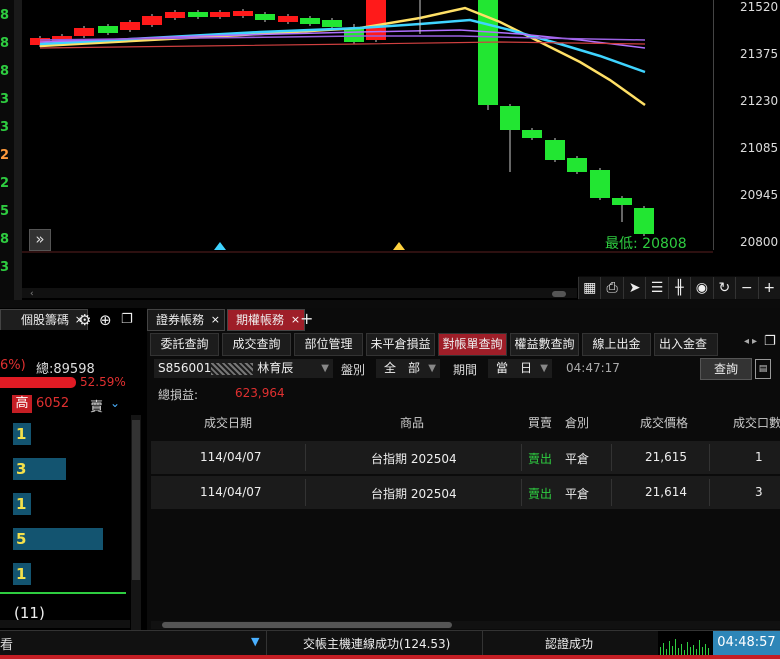 The height and width of the screenshot is (659, 780). Describe the element at coordinates (40, 240) in the screenshot. I see `expand-panel-button: »` at that location.